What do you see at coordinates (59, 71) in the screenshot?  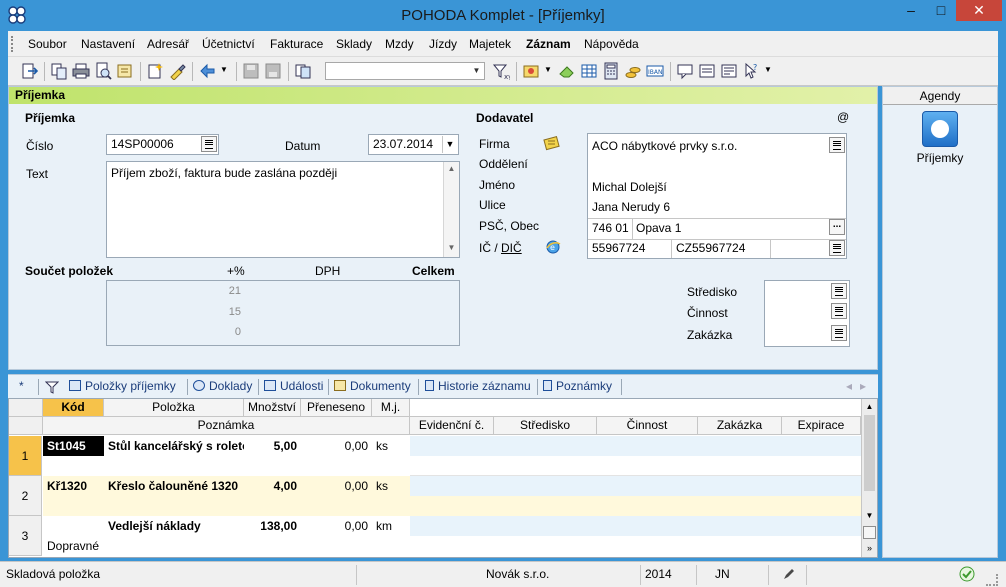 I see `copy-icon` at bounding box center [59, 71].